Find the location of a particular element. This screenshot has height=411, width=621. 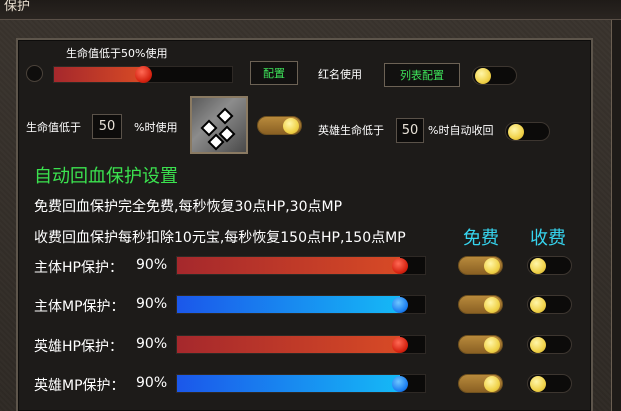

recovery-section-title: 自动回血保护设置 is located at coordinates (106, 176).